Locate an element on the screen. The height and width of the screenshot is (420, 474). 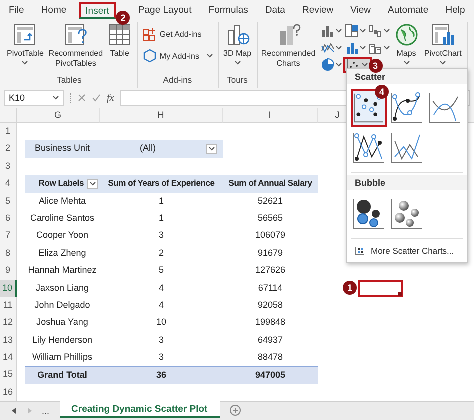
total-cell: 947005 is located at coordinates (270, 375).